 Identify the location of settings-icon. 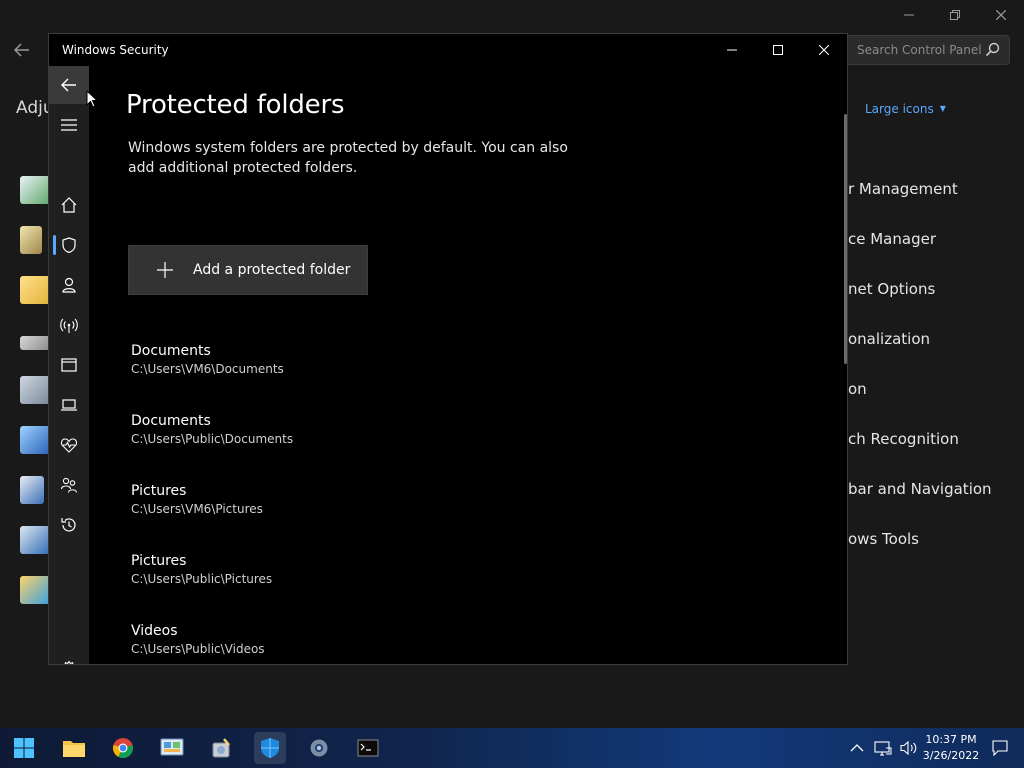
(319, 748).